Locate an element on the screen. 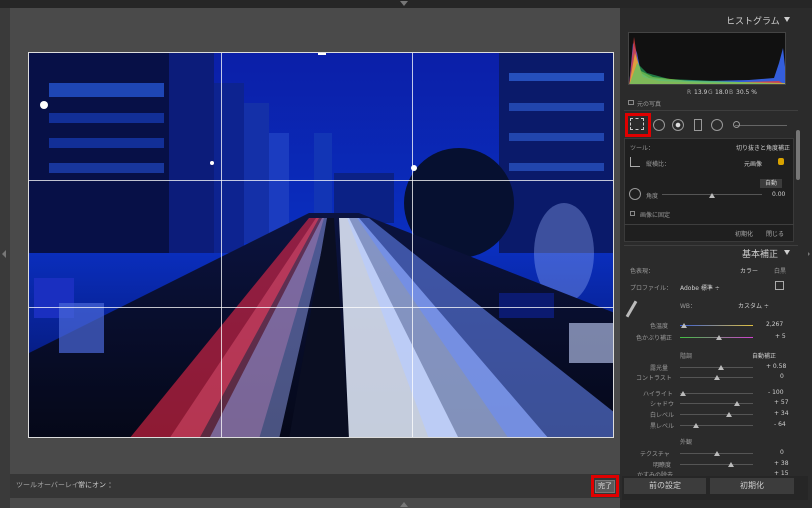 The width and height of the screenshot is (812, 508). tool-overlay-select: 常にオン ： is located at coordinates (96, 485).